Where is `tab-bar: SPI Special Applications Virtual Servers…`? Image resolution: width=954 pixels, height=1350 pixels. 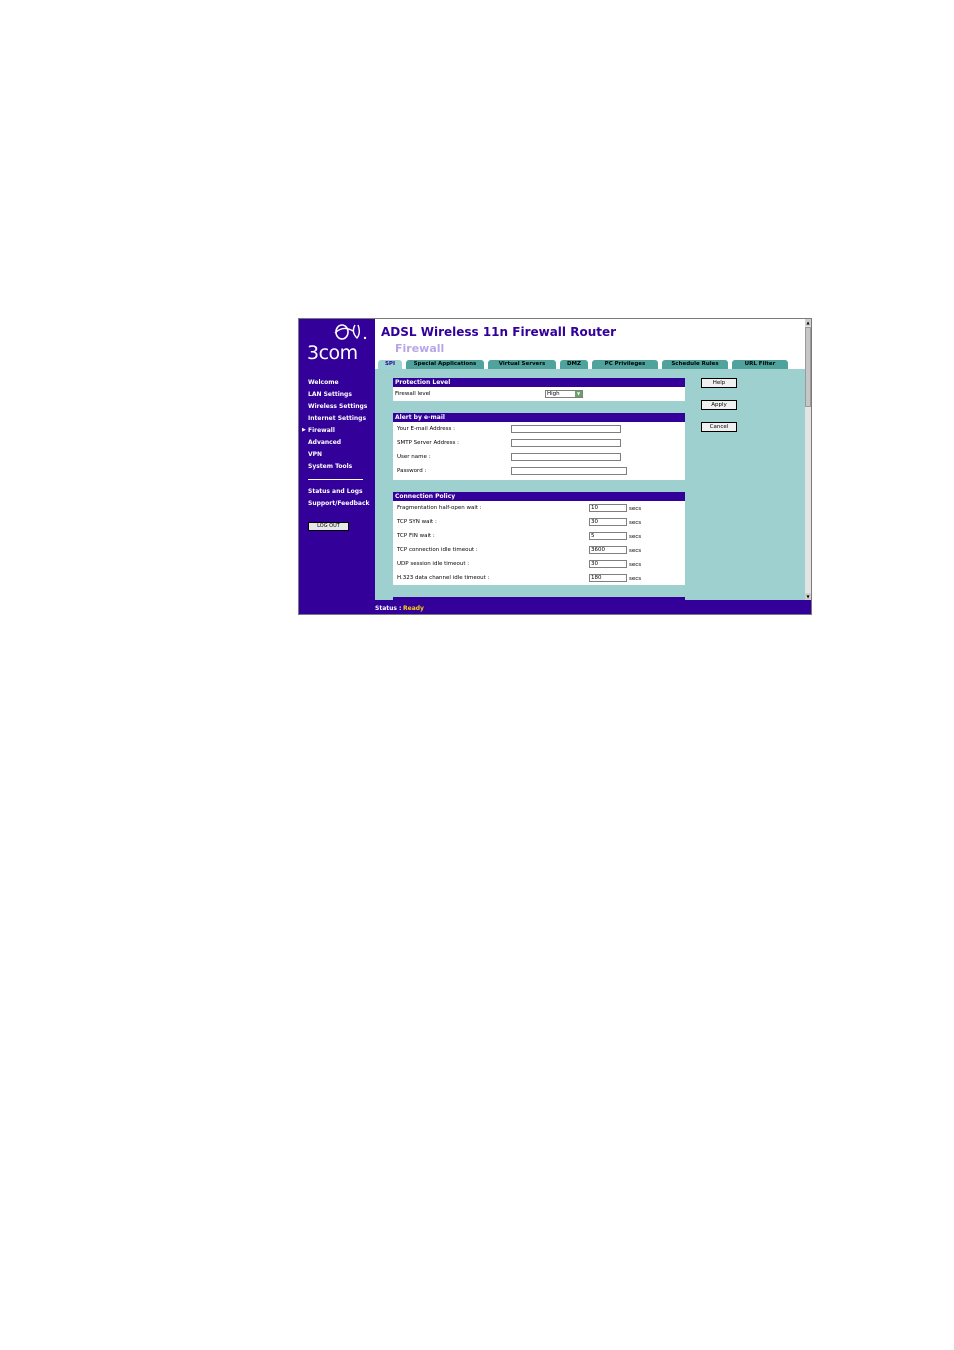 tab-bar: SPI Special Applications Virtual Servers… is located at coordinates (590, 364).